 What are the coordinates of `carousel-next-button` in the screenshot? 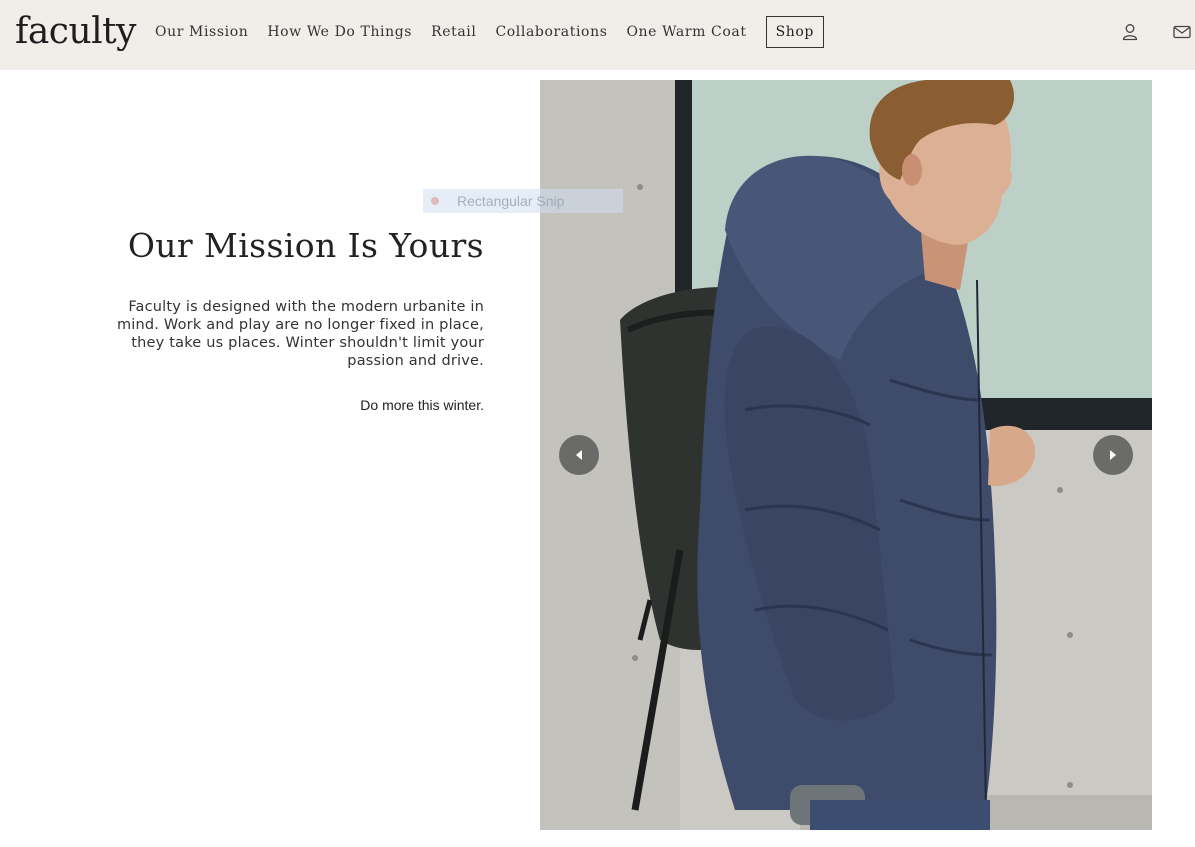 It's located at (1113, 455).